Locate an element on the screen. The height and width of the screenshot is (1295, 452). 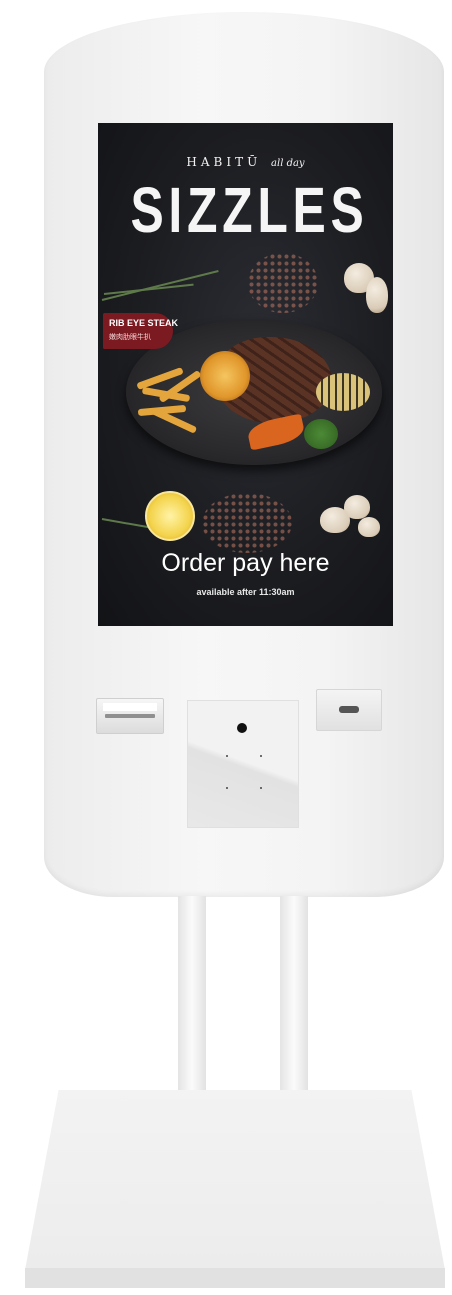
card-slit is located at coordinates (130, 716).